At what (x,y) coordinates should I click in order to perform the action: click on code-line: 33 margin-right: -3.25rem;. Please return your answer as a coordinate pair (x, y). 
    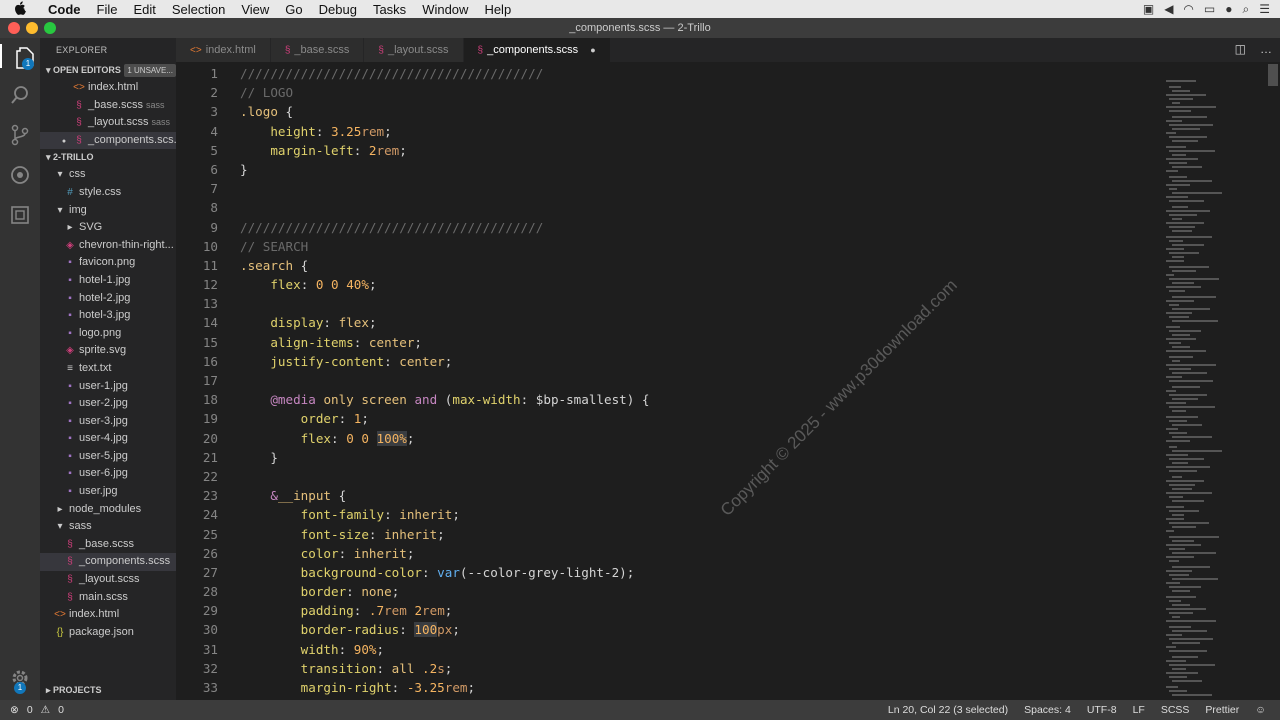
    Looking at the image, I should click on (671, 687).